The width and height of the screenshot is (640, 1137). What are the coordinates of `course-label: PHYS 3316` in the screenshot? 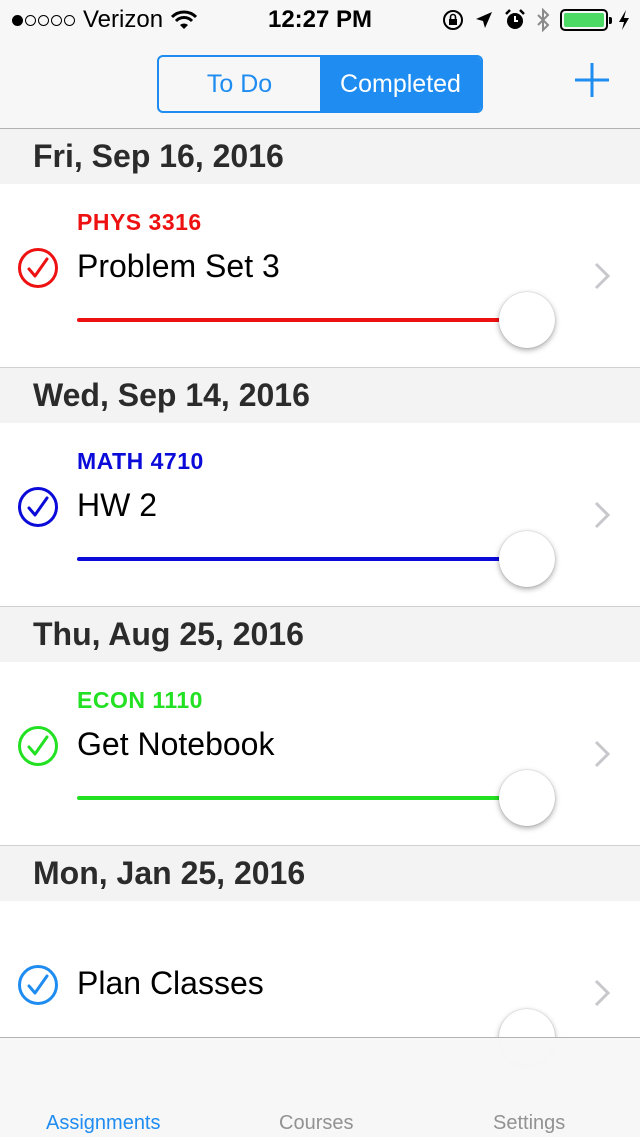 It's located at (139, 222).